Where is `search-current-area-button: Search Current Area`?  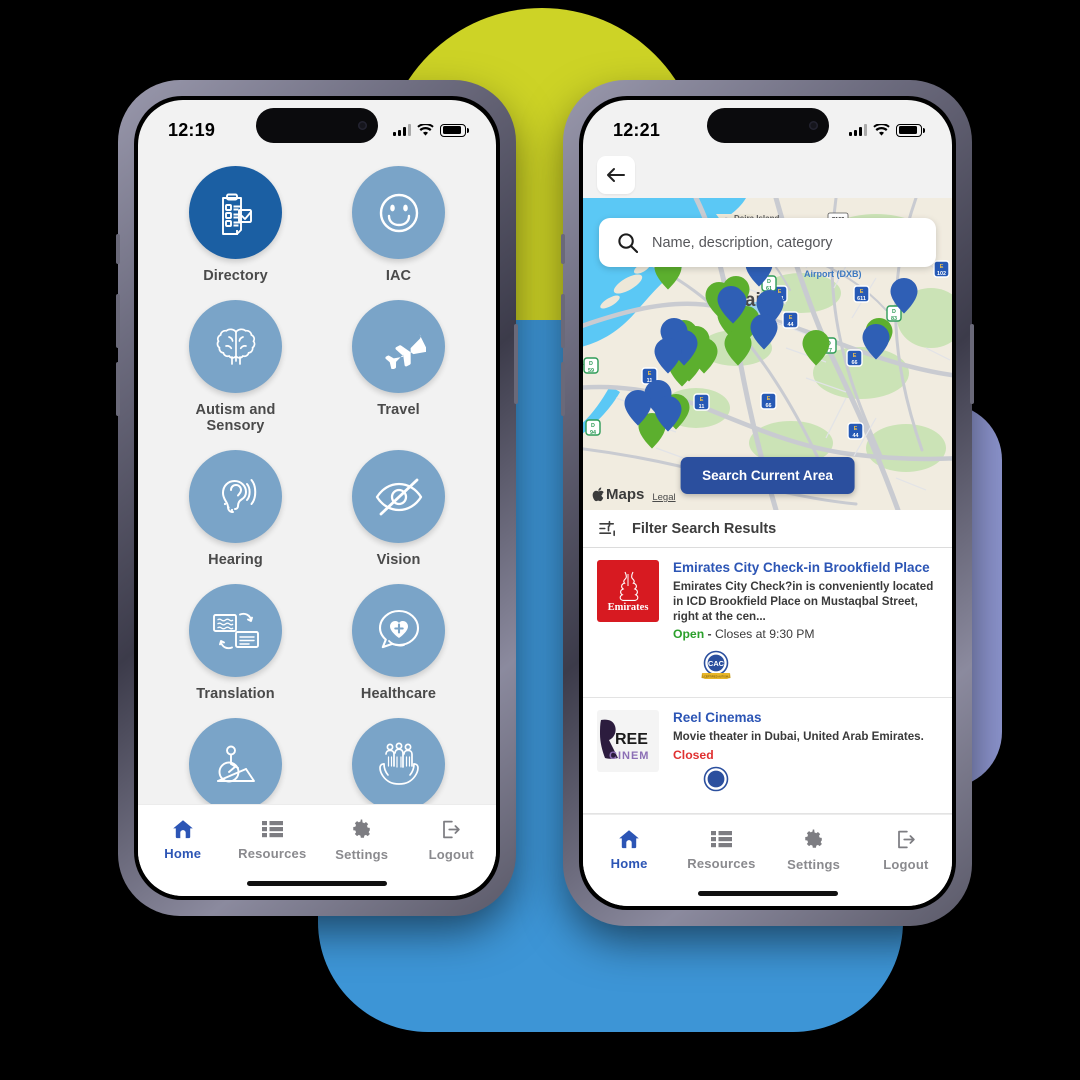
search-current-area-button: Search Current Area is located at coordinates (767, 475).